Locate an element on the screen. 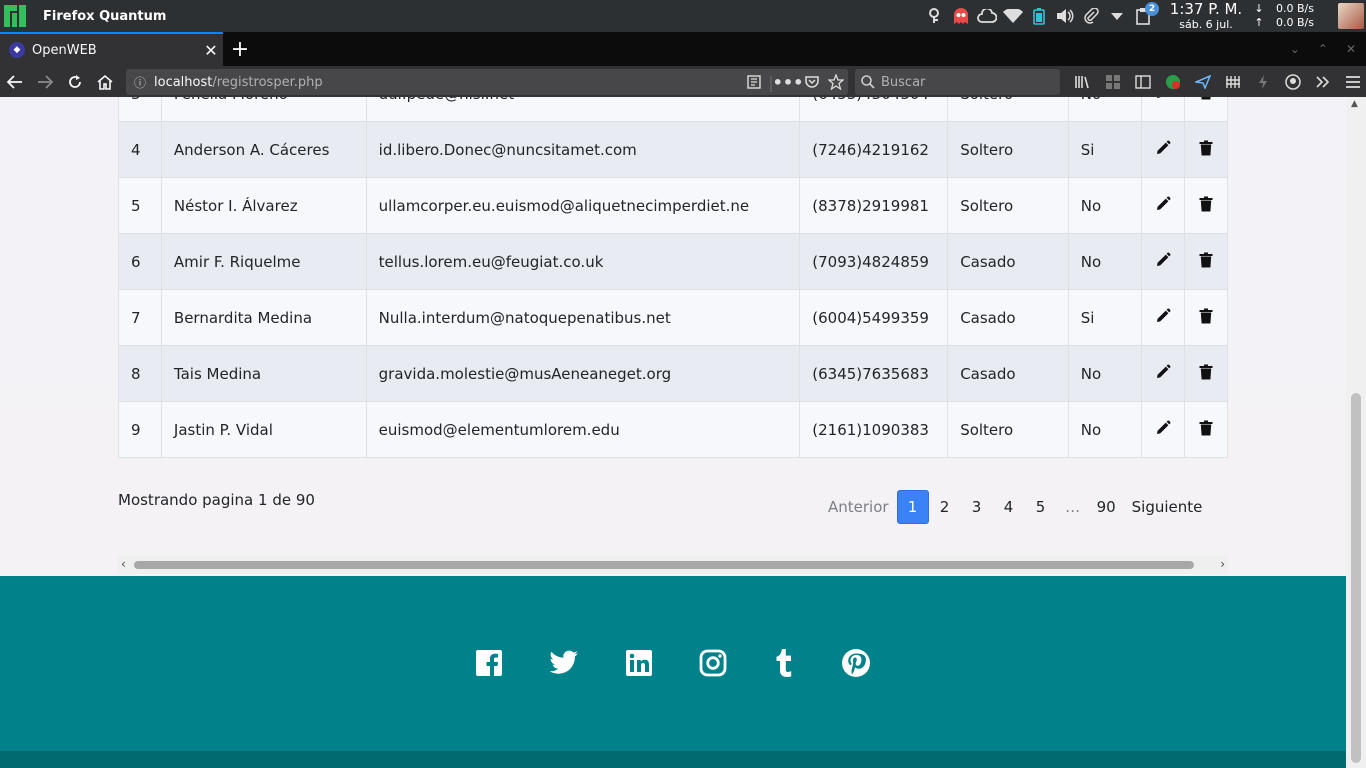 This screenshot has width=1366, height=768. cell-email: dui.pede@nisi.net is located at coordinates (583, 109).